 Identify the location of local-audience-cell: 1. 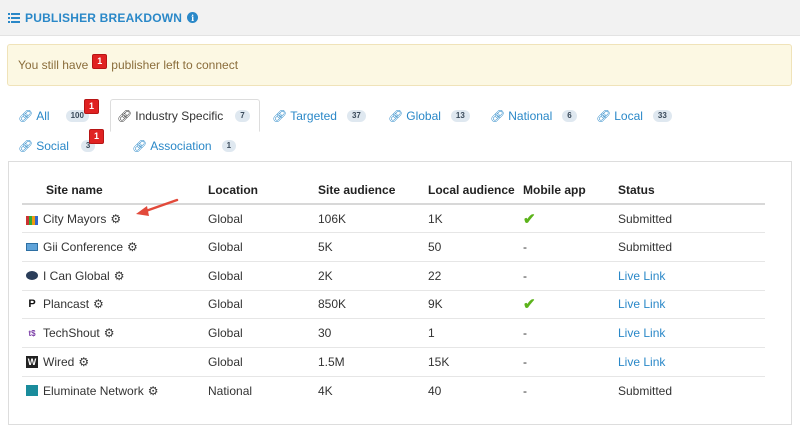
(471, 333).